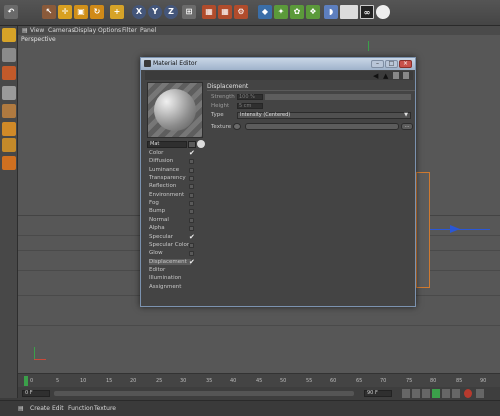  Describe the element at coordinates (250, 106) in the screenshot. I see `height-field: 5 cm` at that location.